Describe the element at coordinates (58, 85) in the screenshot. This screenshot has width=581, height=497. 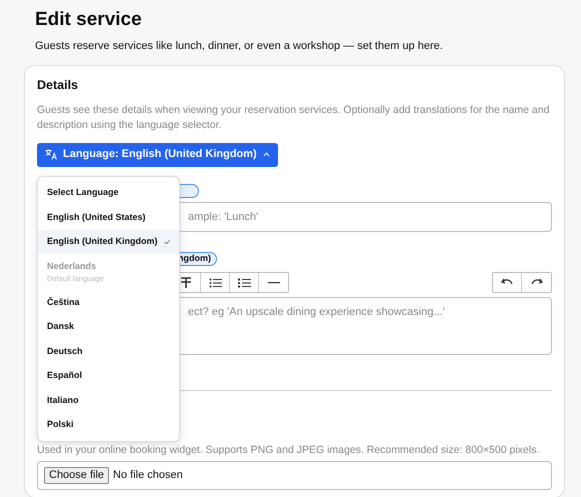
I see `section-heading: Details` at that location.